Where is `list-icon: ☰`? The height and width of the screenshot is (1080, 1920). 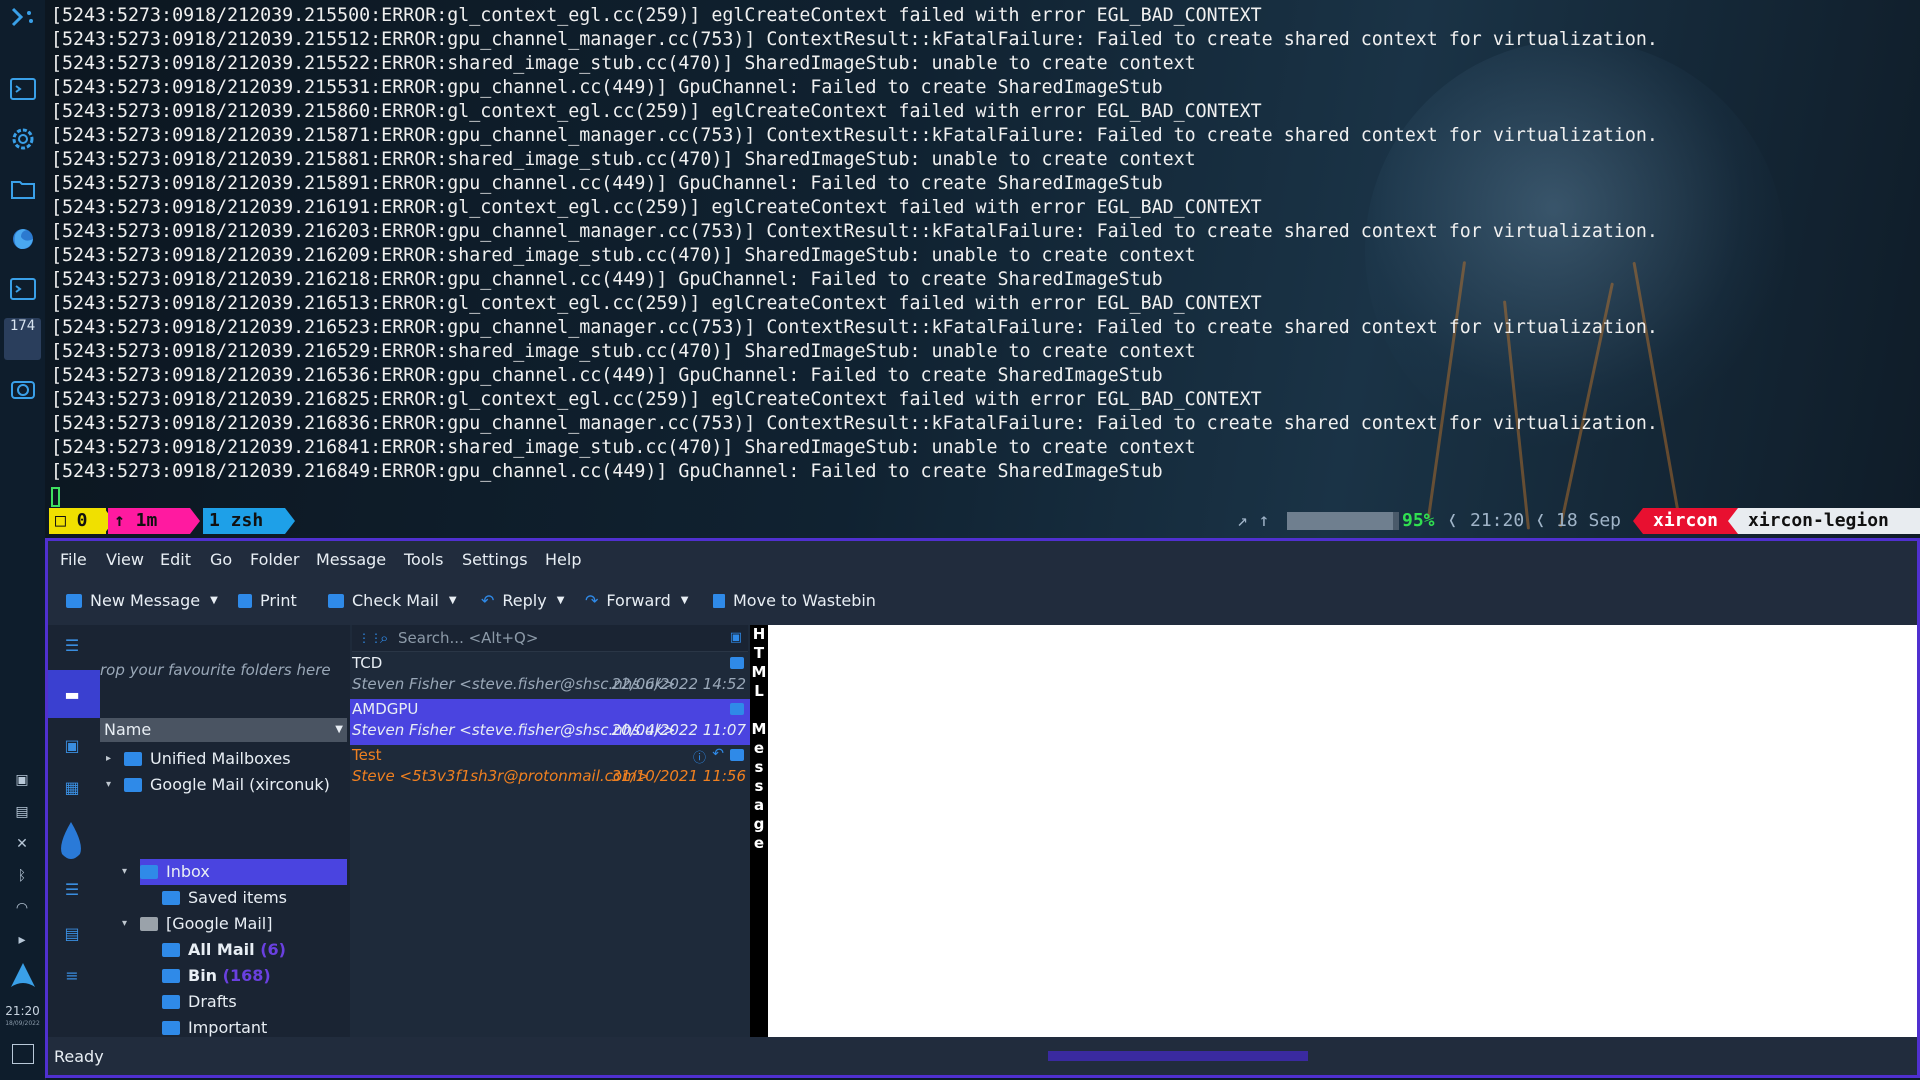
list-icon: ☰ is located at coordinates (72, 645).